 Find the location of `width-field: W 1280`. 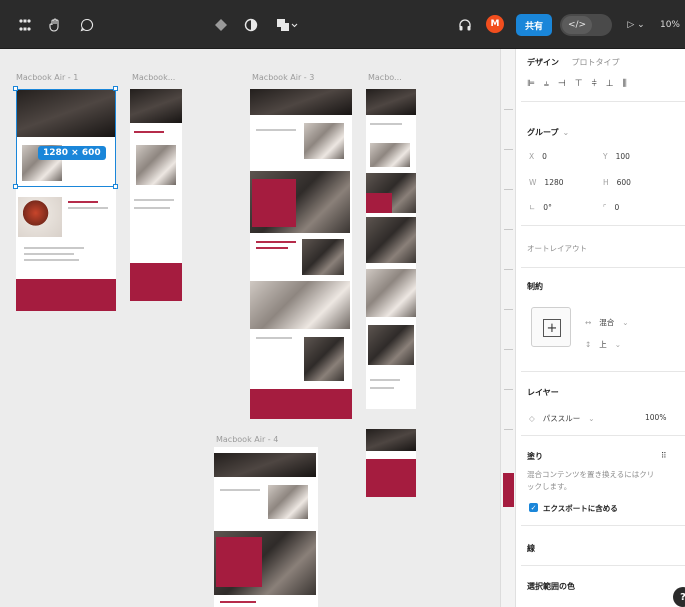

width-field: W 1280 is located at coordinates (546, 182).